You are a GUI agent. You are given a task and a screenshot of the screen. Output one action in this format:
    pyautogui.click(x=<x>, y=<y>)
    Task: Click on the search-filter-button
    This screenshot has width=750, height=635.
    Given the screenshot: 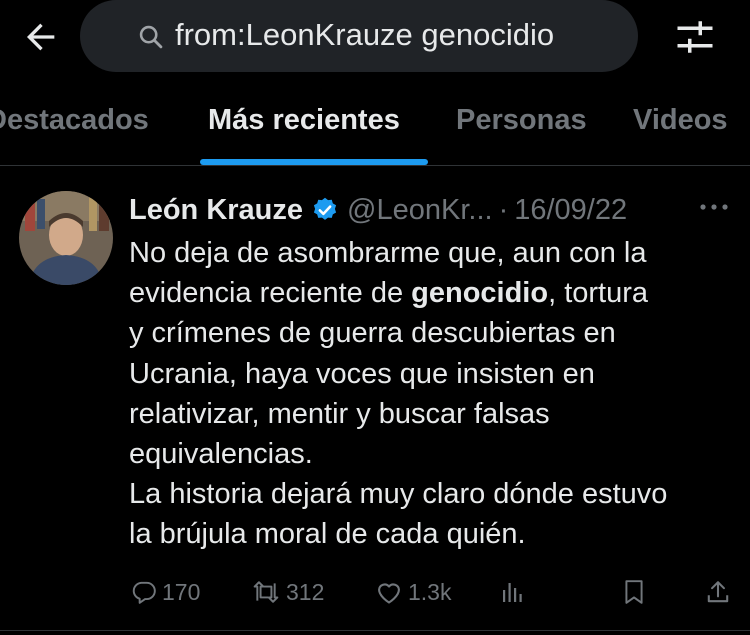 What is the action you would take?
    pyautogui.click(x=695, y=37)
    